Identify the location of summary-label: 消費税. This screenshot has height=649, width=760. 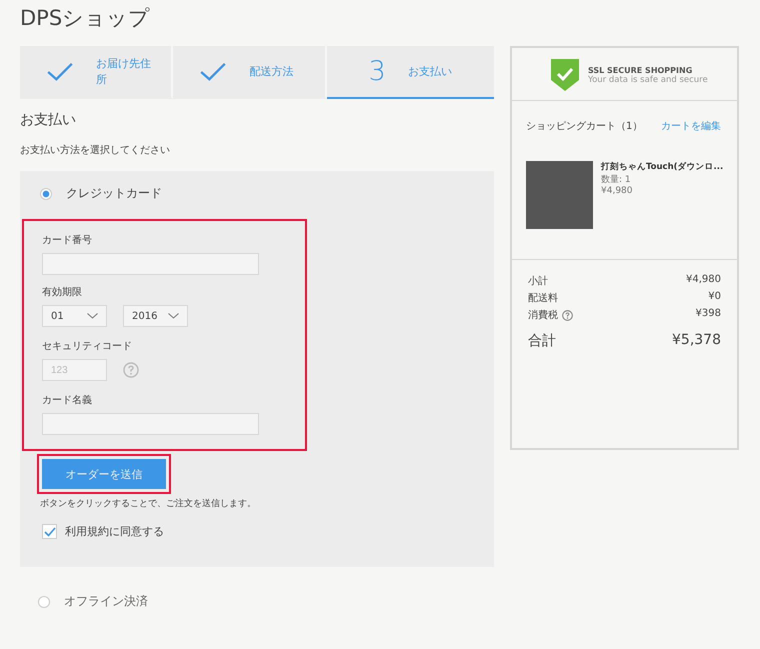
(543, 315).